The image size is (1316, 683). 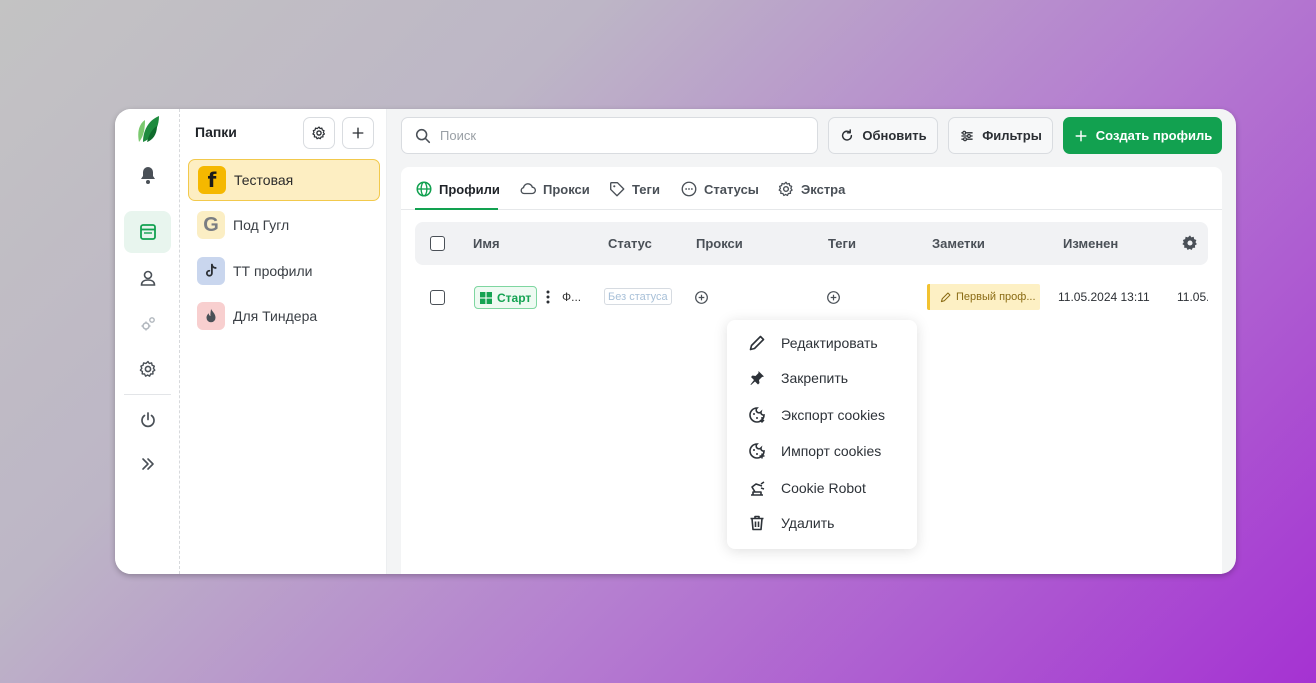 I want to click on users-nav-button, so click(x=147, y=278).